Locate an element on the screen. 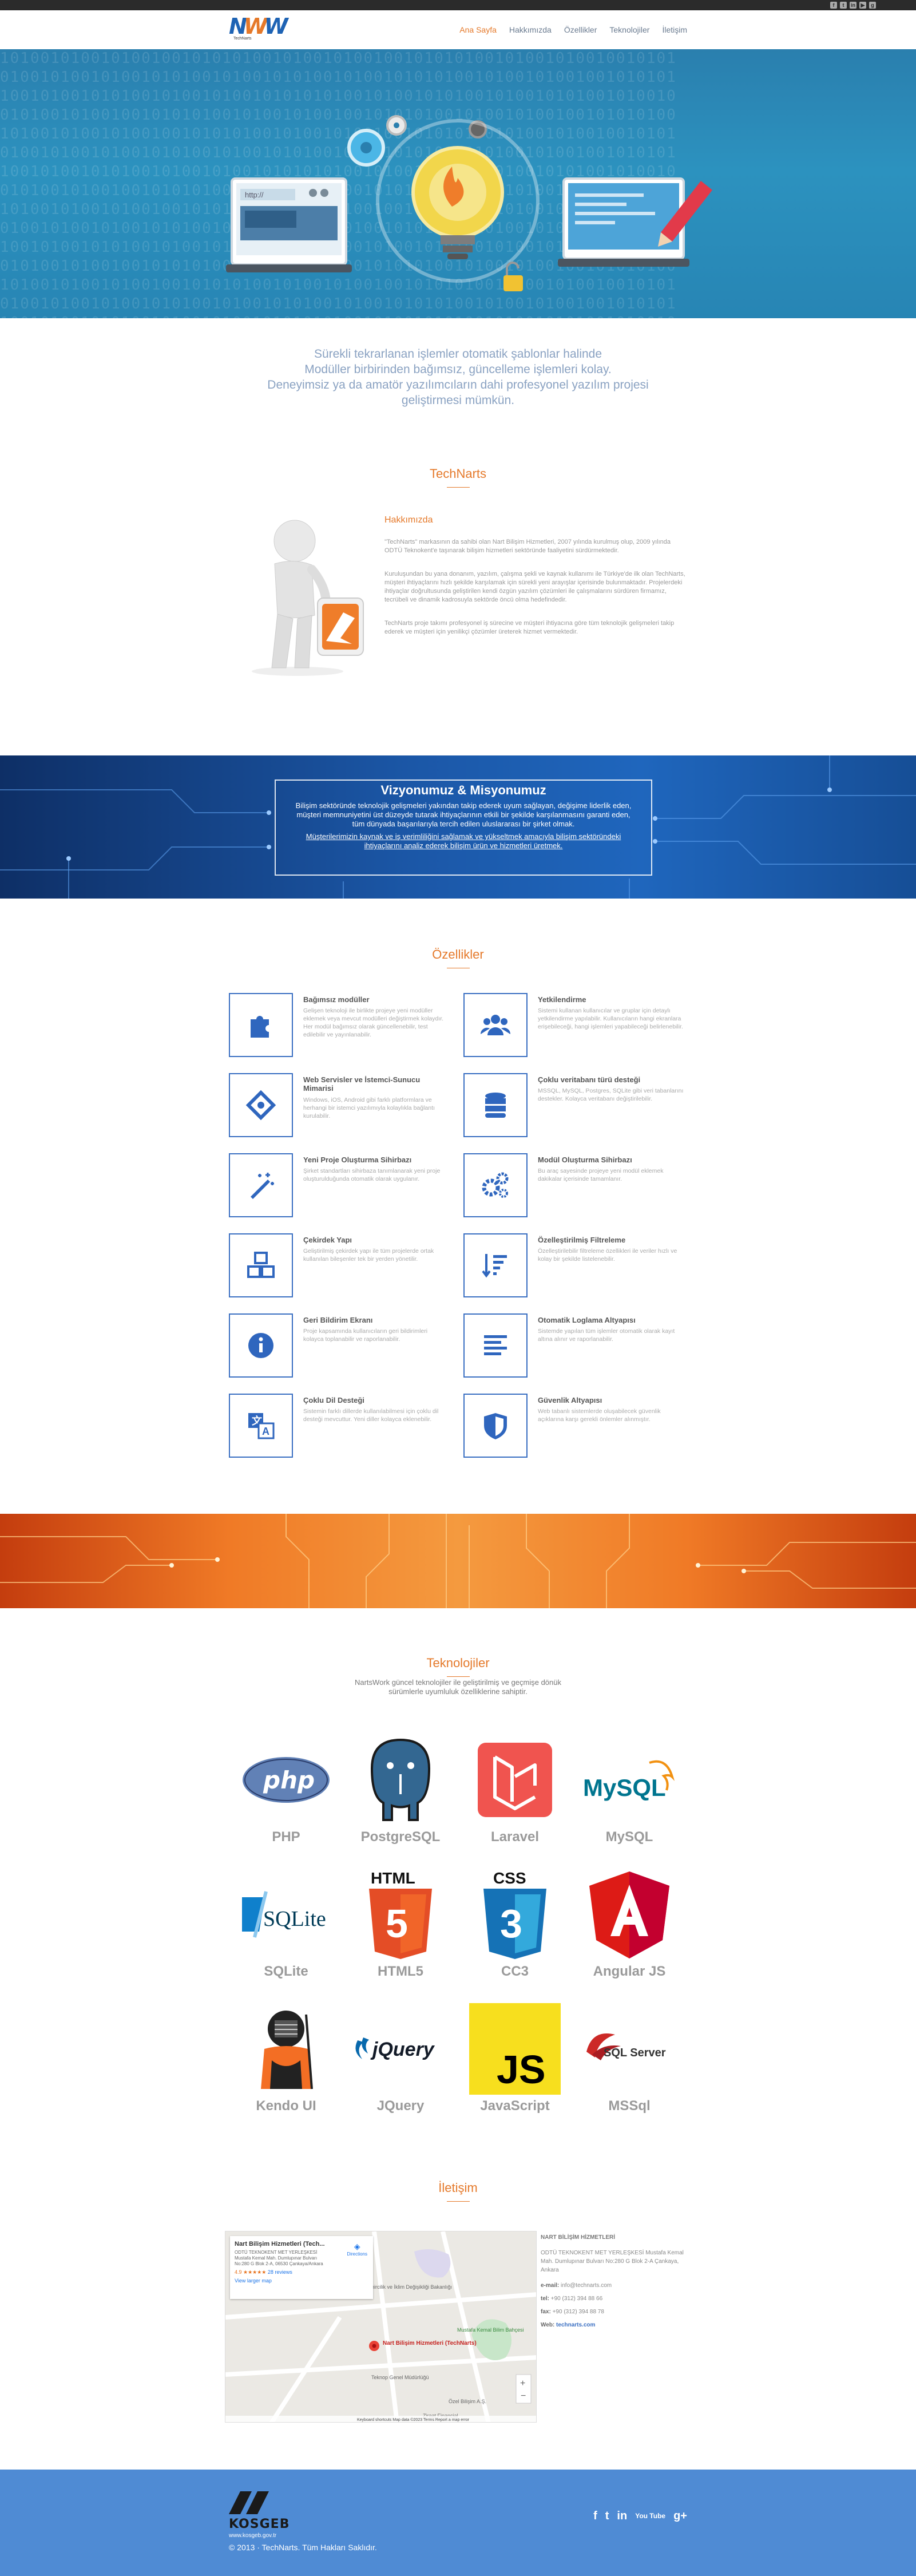 Image resolution: width=916 pixels, height=2576 pixels. mascot-illustration is located at coordinates (308, 598).